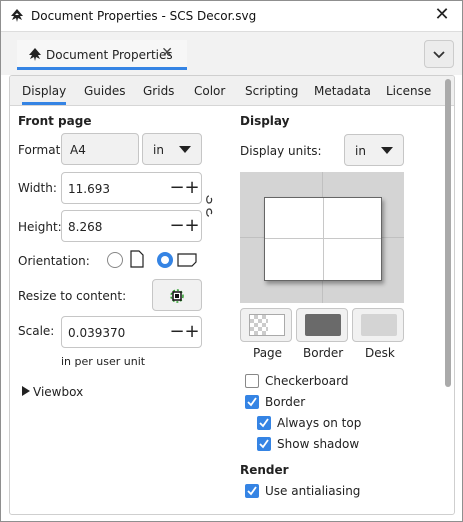  What do you see at coordinates (158, 150) in the screenshot?
I see `page-unit-value: in` at bounding box center [158, 150].